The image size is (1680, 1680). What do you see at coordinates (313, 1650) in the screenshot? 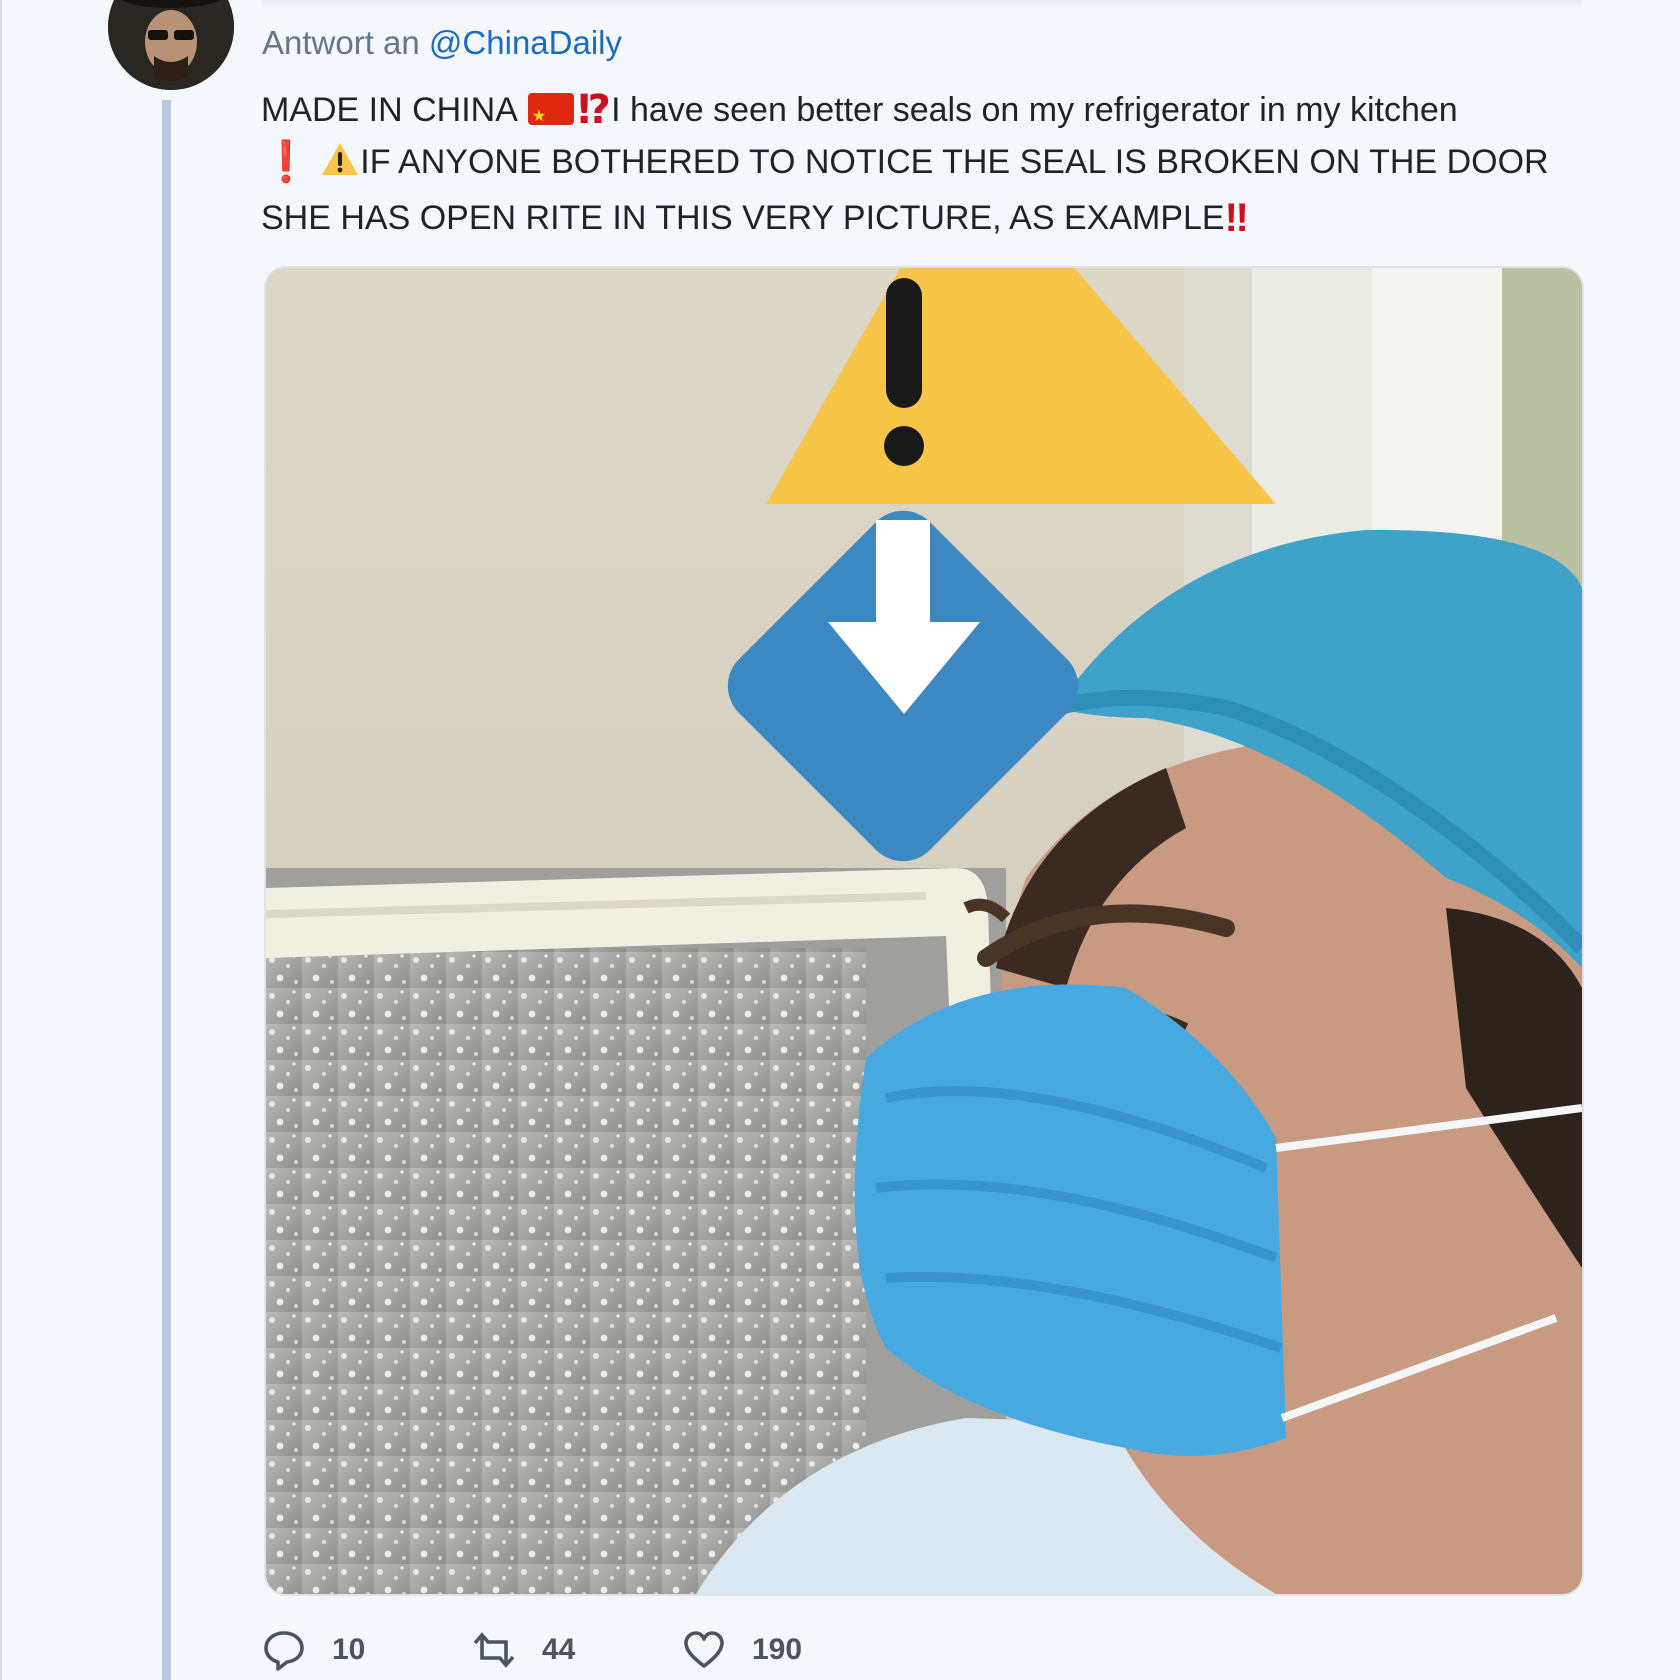
I see `reply-action: 10` at bounding box center [313, 1650].